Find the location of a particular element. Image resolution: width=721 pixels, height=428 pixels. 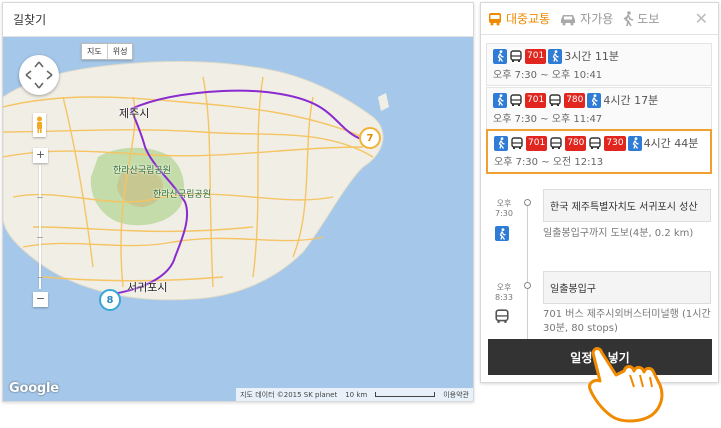

walk-step-description: 일출봉입구까지 도보(4분, 0.2 km) is located at coordinates (618, 233).